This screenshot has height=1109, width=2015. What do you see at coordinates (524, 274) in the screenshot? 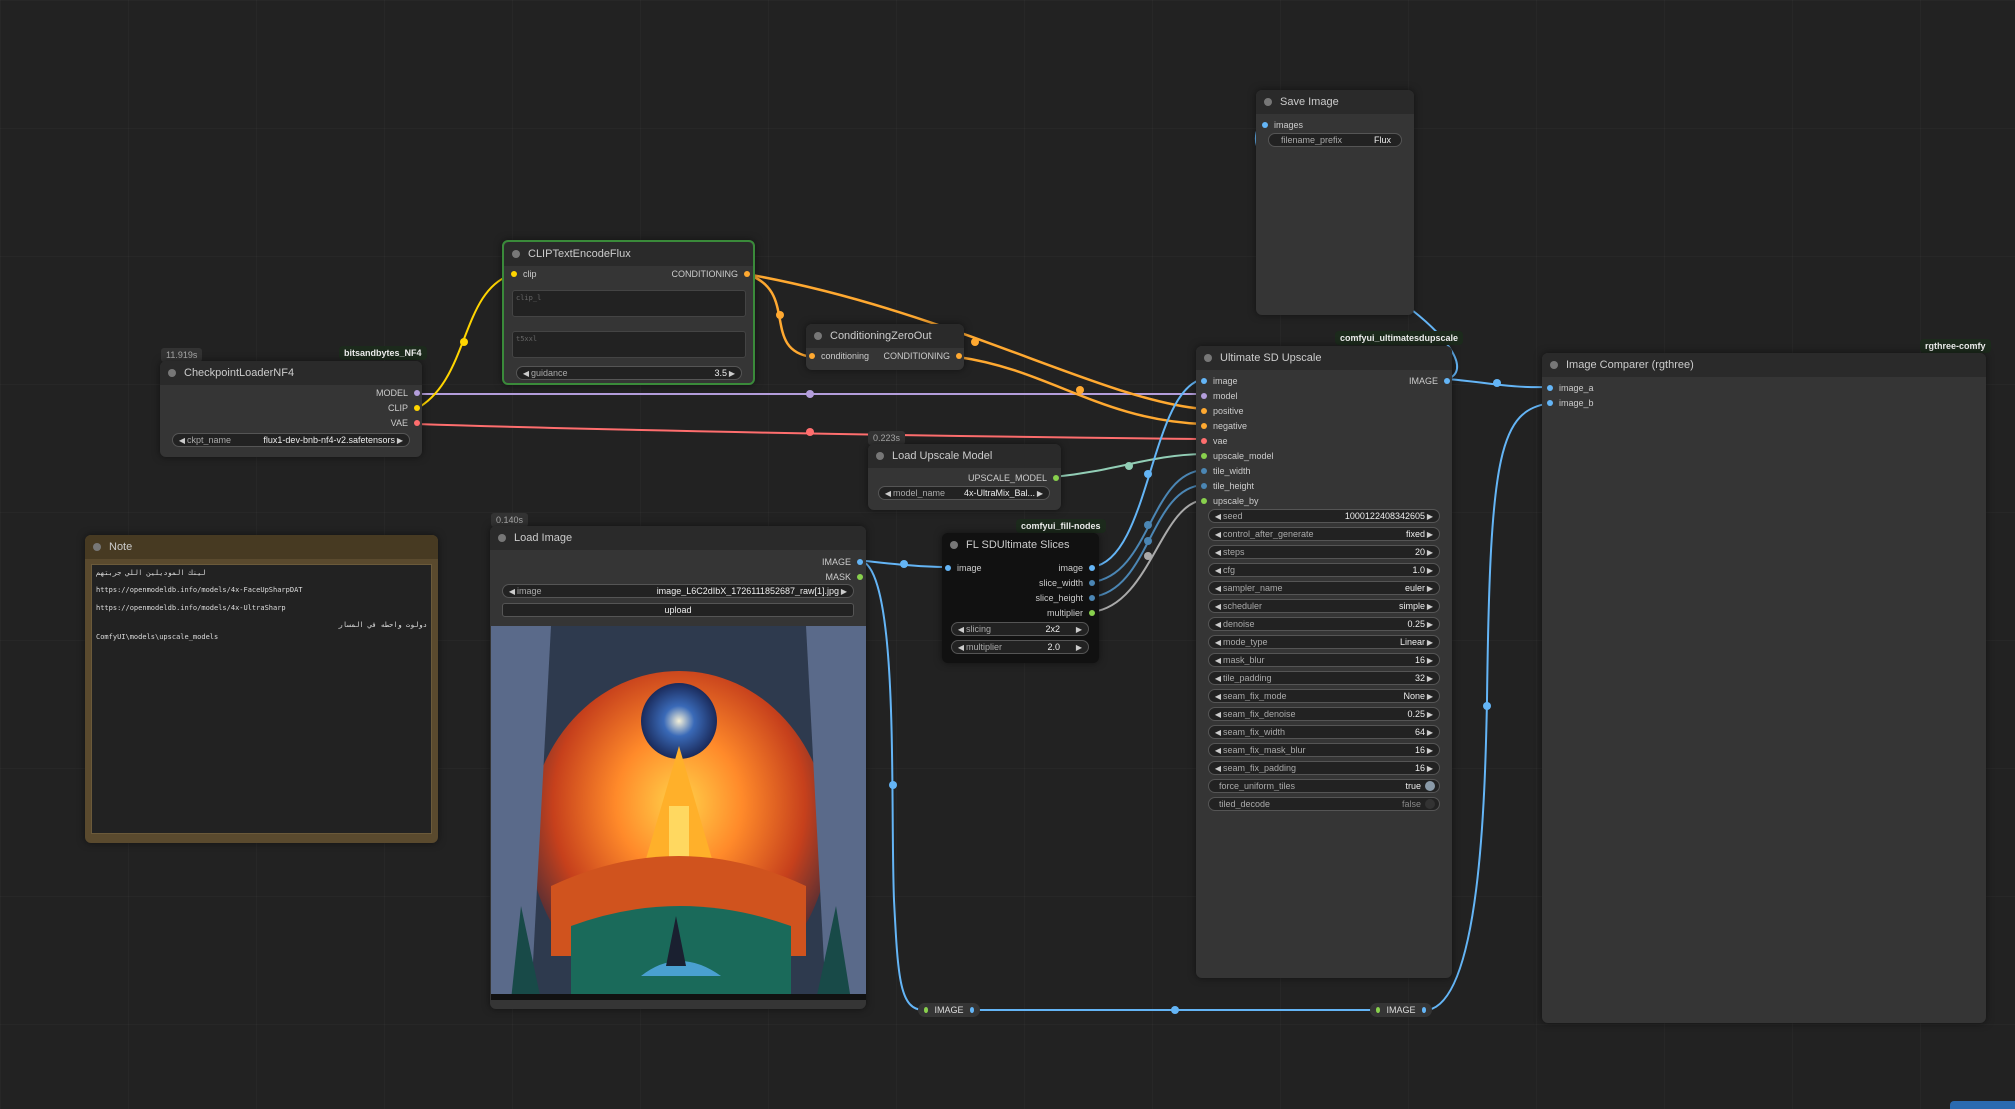
I see `input-clip: clip` at bounding box center [524, 274].